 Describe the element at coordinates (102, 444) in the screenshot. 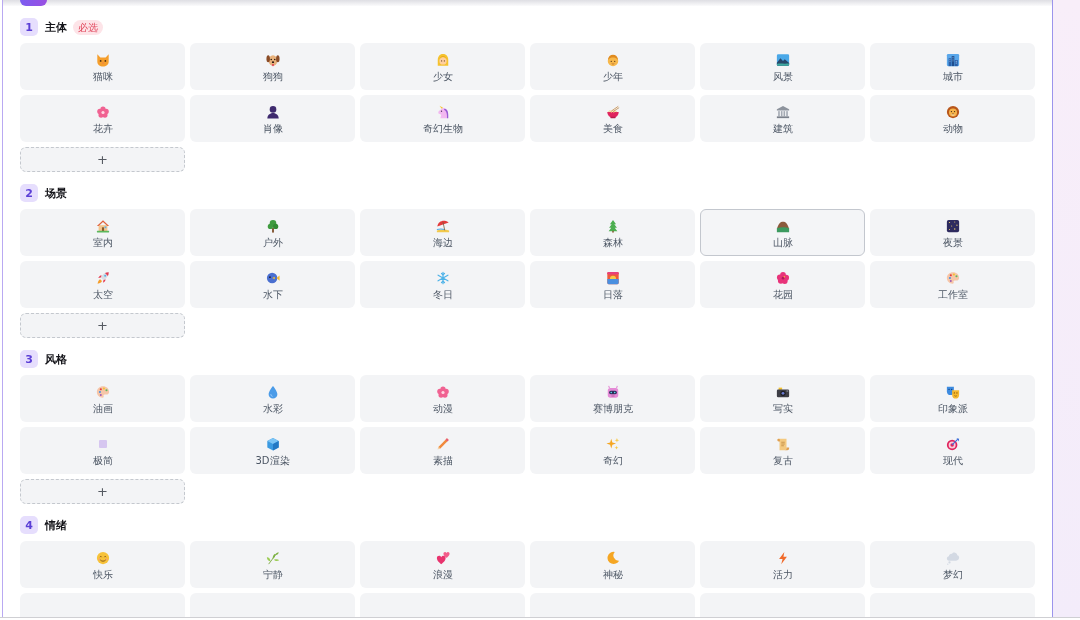

I see `square-icon` at that location.